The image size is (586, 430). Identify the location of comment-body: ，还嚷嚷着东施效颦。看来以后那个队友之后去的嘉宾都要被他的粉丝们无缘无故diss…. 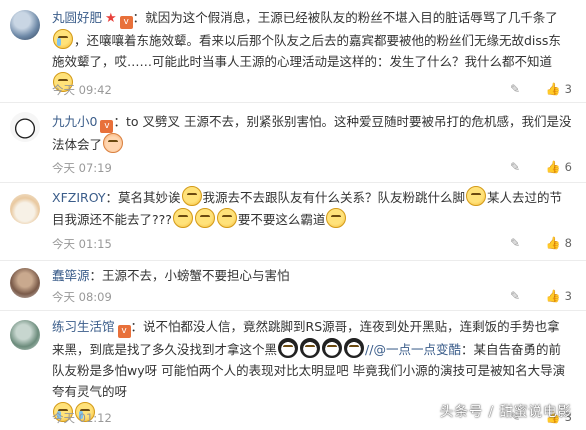
(306, 51).